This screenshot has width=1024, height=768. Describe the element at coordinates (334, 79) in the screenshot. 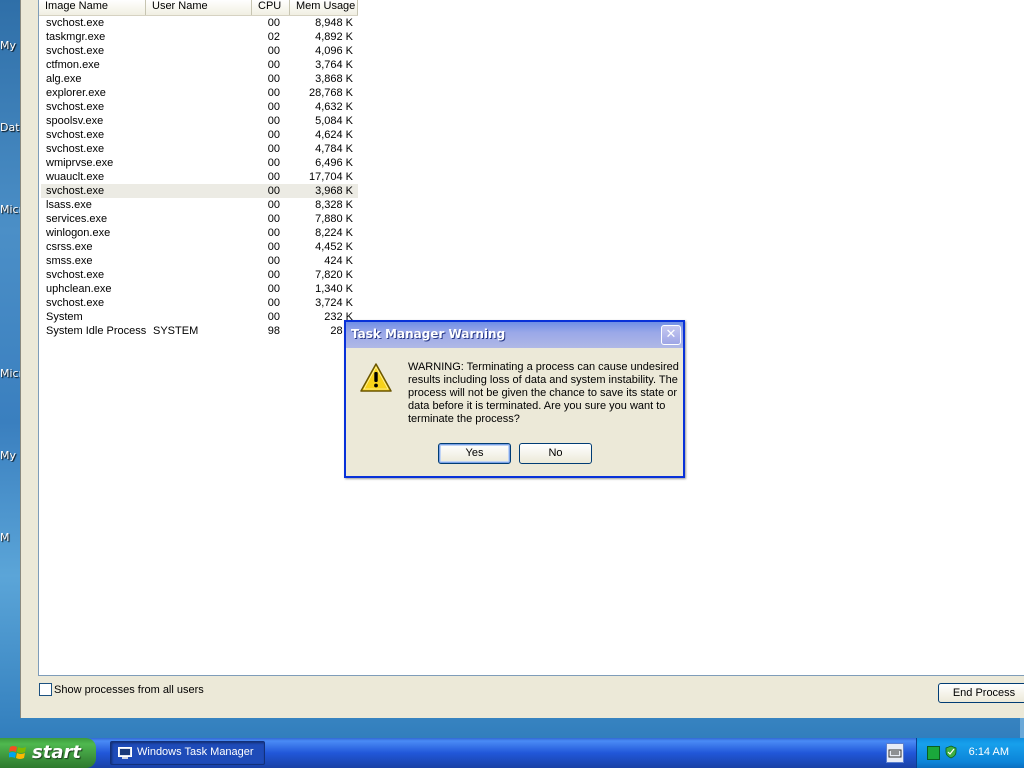

I see `process-mem-usage: 3,868 K` at that location.